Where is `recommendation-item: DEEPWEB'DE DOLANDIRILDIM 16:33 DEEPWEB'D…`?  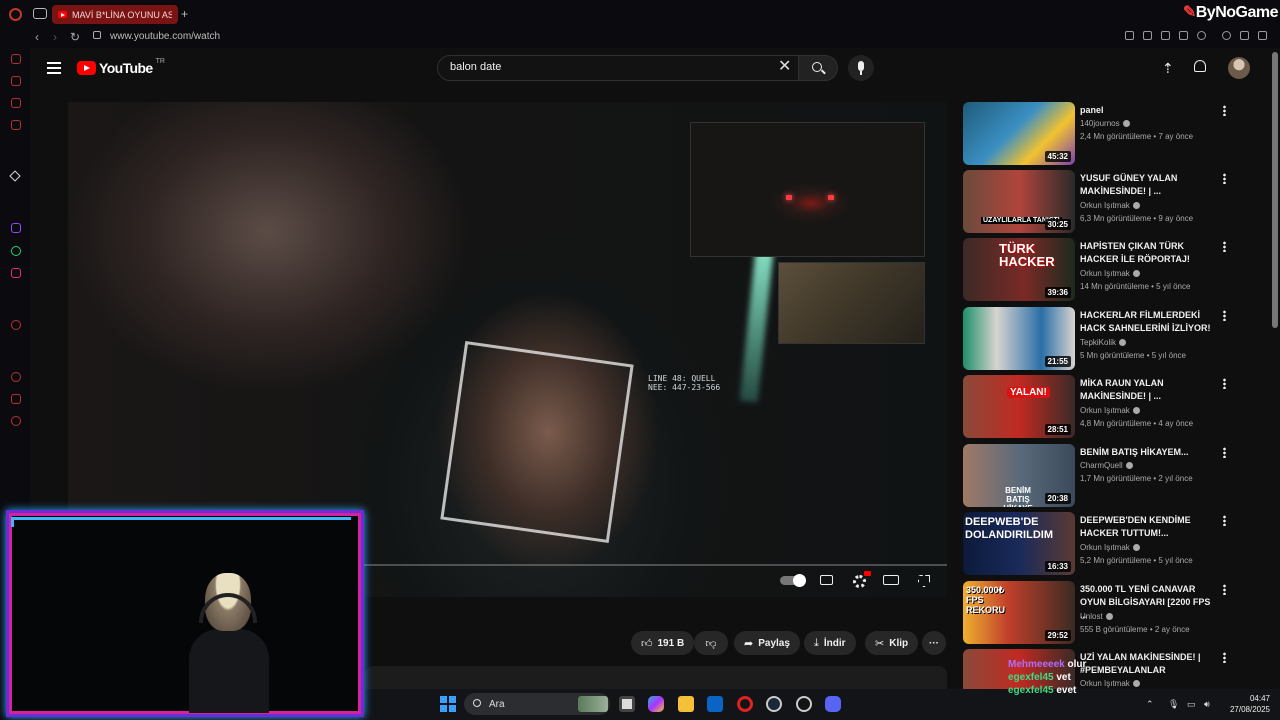 recommendation-item: DEEPWEB'DE DOLANDIRILDIM 16:33 DEEPWEB'D… is located at coordinates (1113, 545).